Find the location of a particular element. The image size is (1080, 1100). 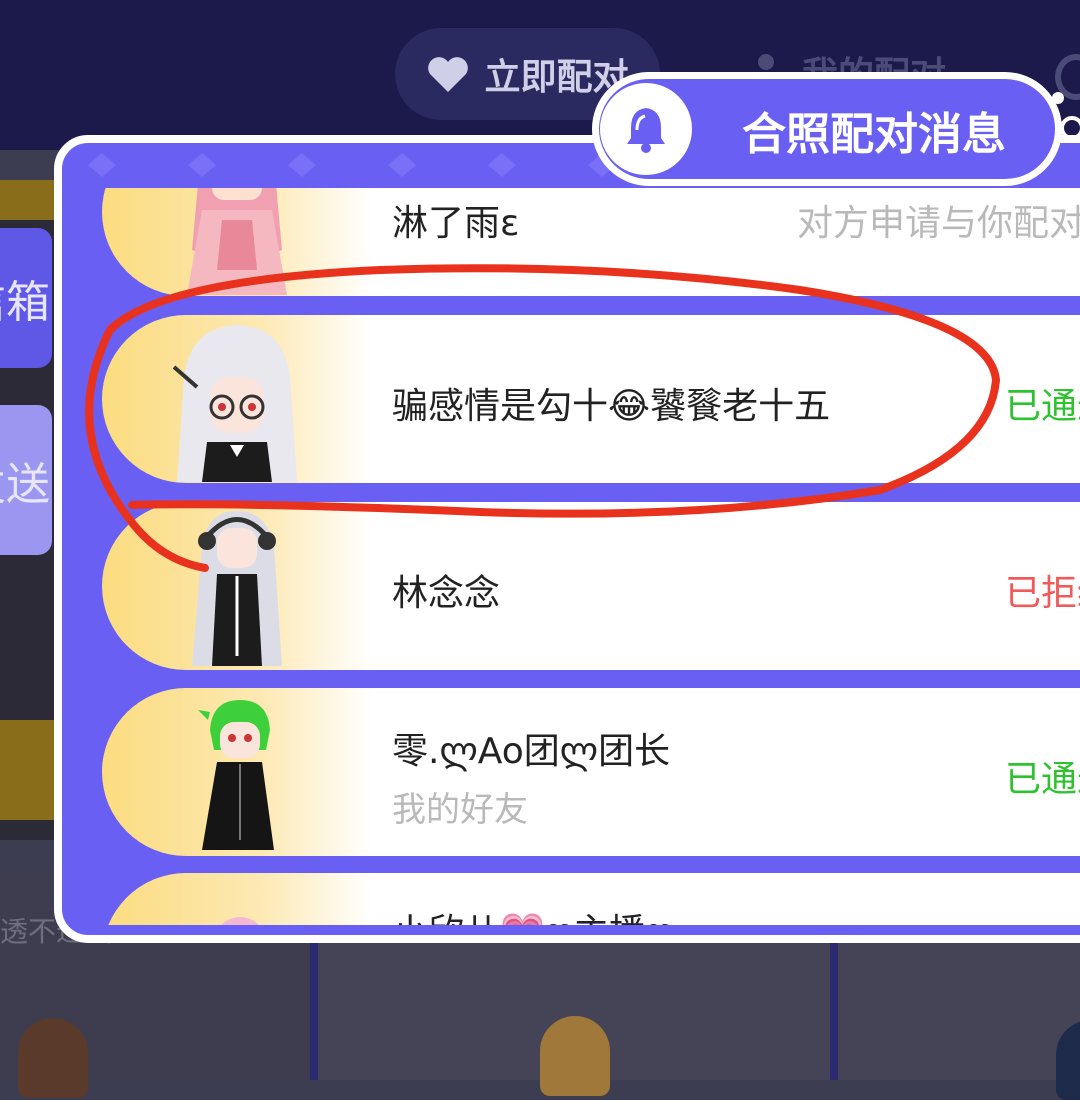

mailbox-button: 信箱 is located at coordinates (26, 298).